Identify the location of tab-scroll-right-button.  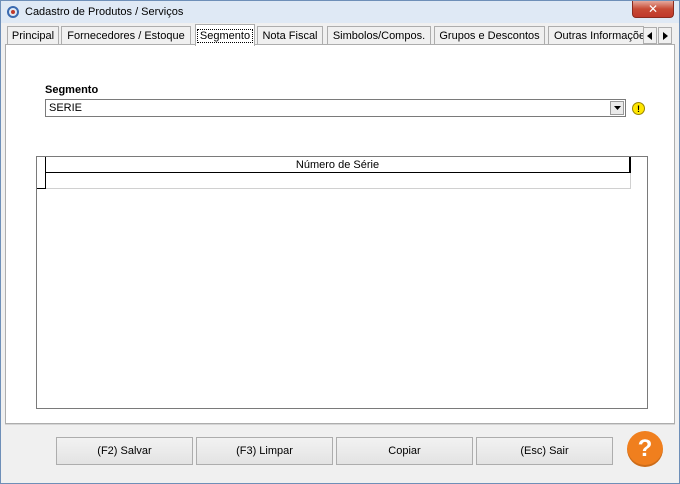
(665, 35).